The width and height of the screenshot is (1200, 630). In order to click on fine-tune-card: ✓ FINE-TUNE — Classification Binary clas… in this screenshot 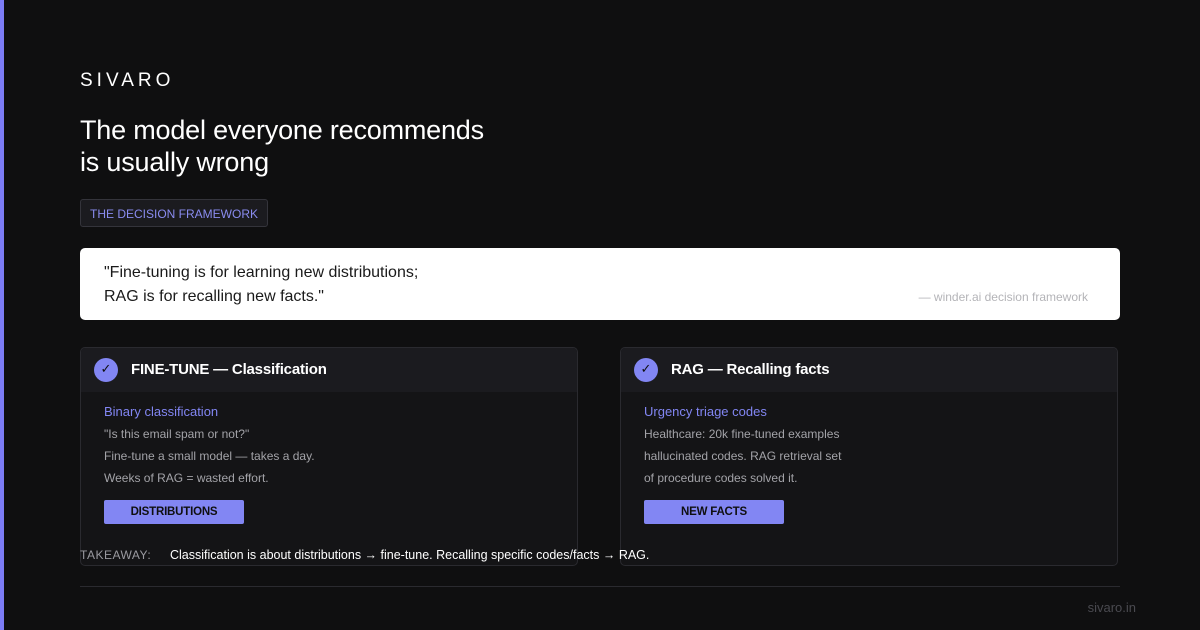, I will do `click(329, 456)`.